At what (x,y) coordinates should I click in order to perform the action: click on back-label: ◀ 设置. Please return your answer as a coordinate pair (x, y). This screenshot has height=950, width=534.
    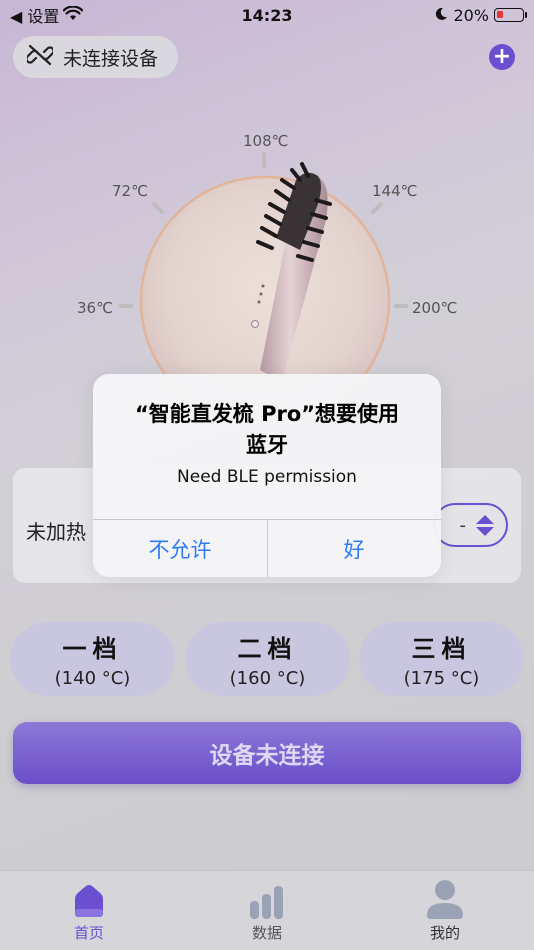
    Looking at the image, I should click on (34, 15).